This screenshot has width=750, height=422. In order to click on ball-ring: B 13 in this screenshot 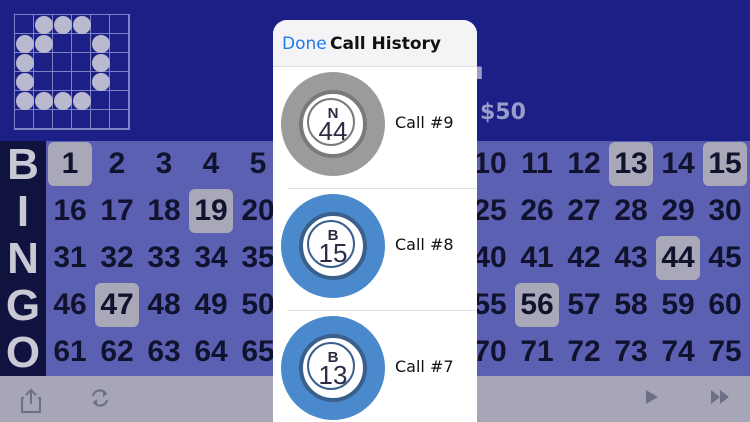, I will do `click(333, 368)`.